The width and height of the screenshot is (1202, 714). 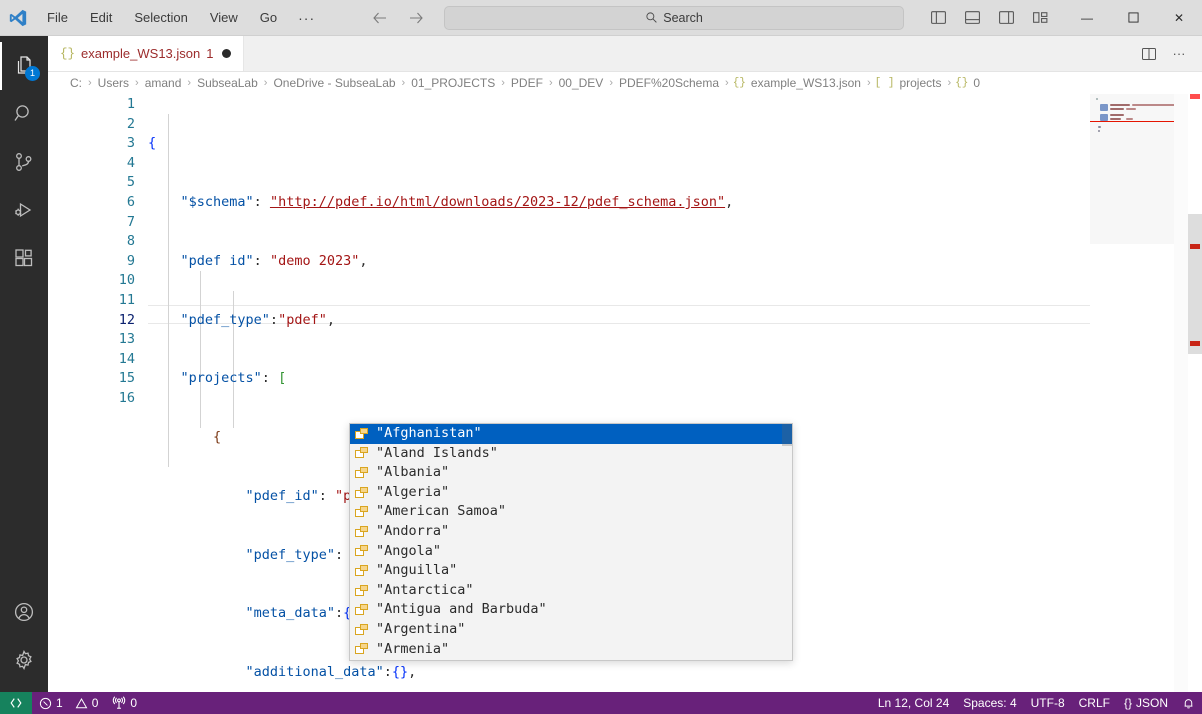 What do you see at coordinates (57, 18) in the screenshot?
I see `menu-file: File` at bounding box center [57, 18].